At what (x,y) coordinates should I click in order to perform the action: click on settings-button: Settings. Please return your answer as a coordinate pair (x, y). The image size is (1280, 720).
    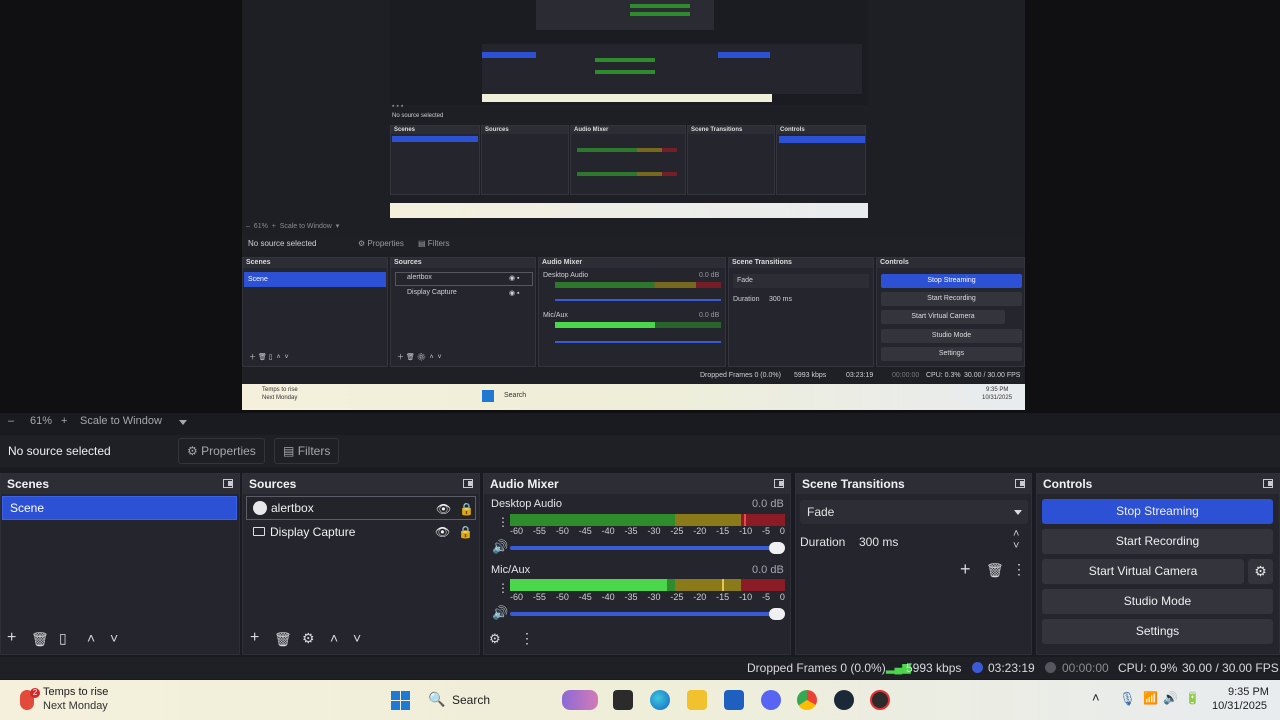
    Looking at the image, I should click on (1157, 631).